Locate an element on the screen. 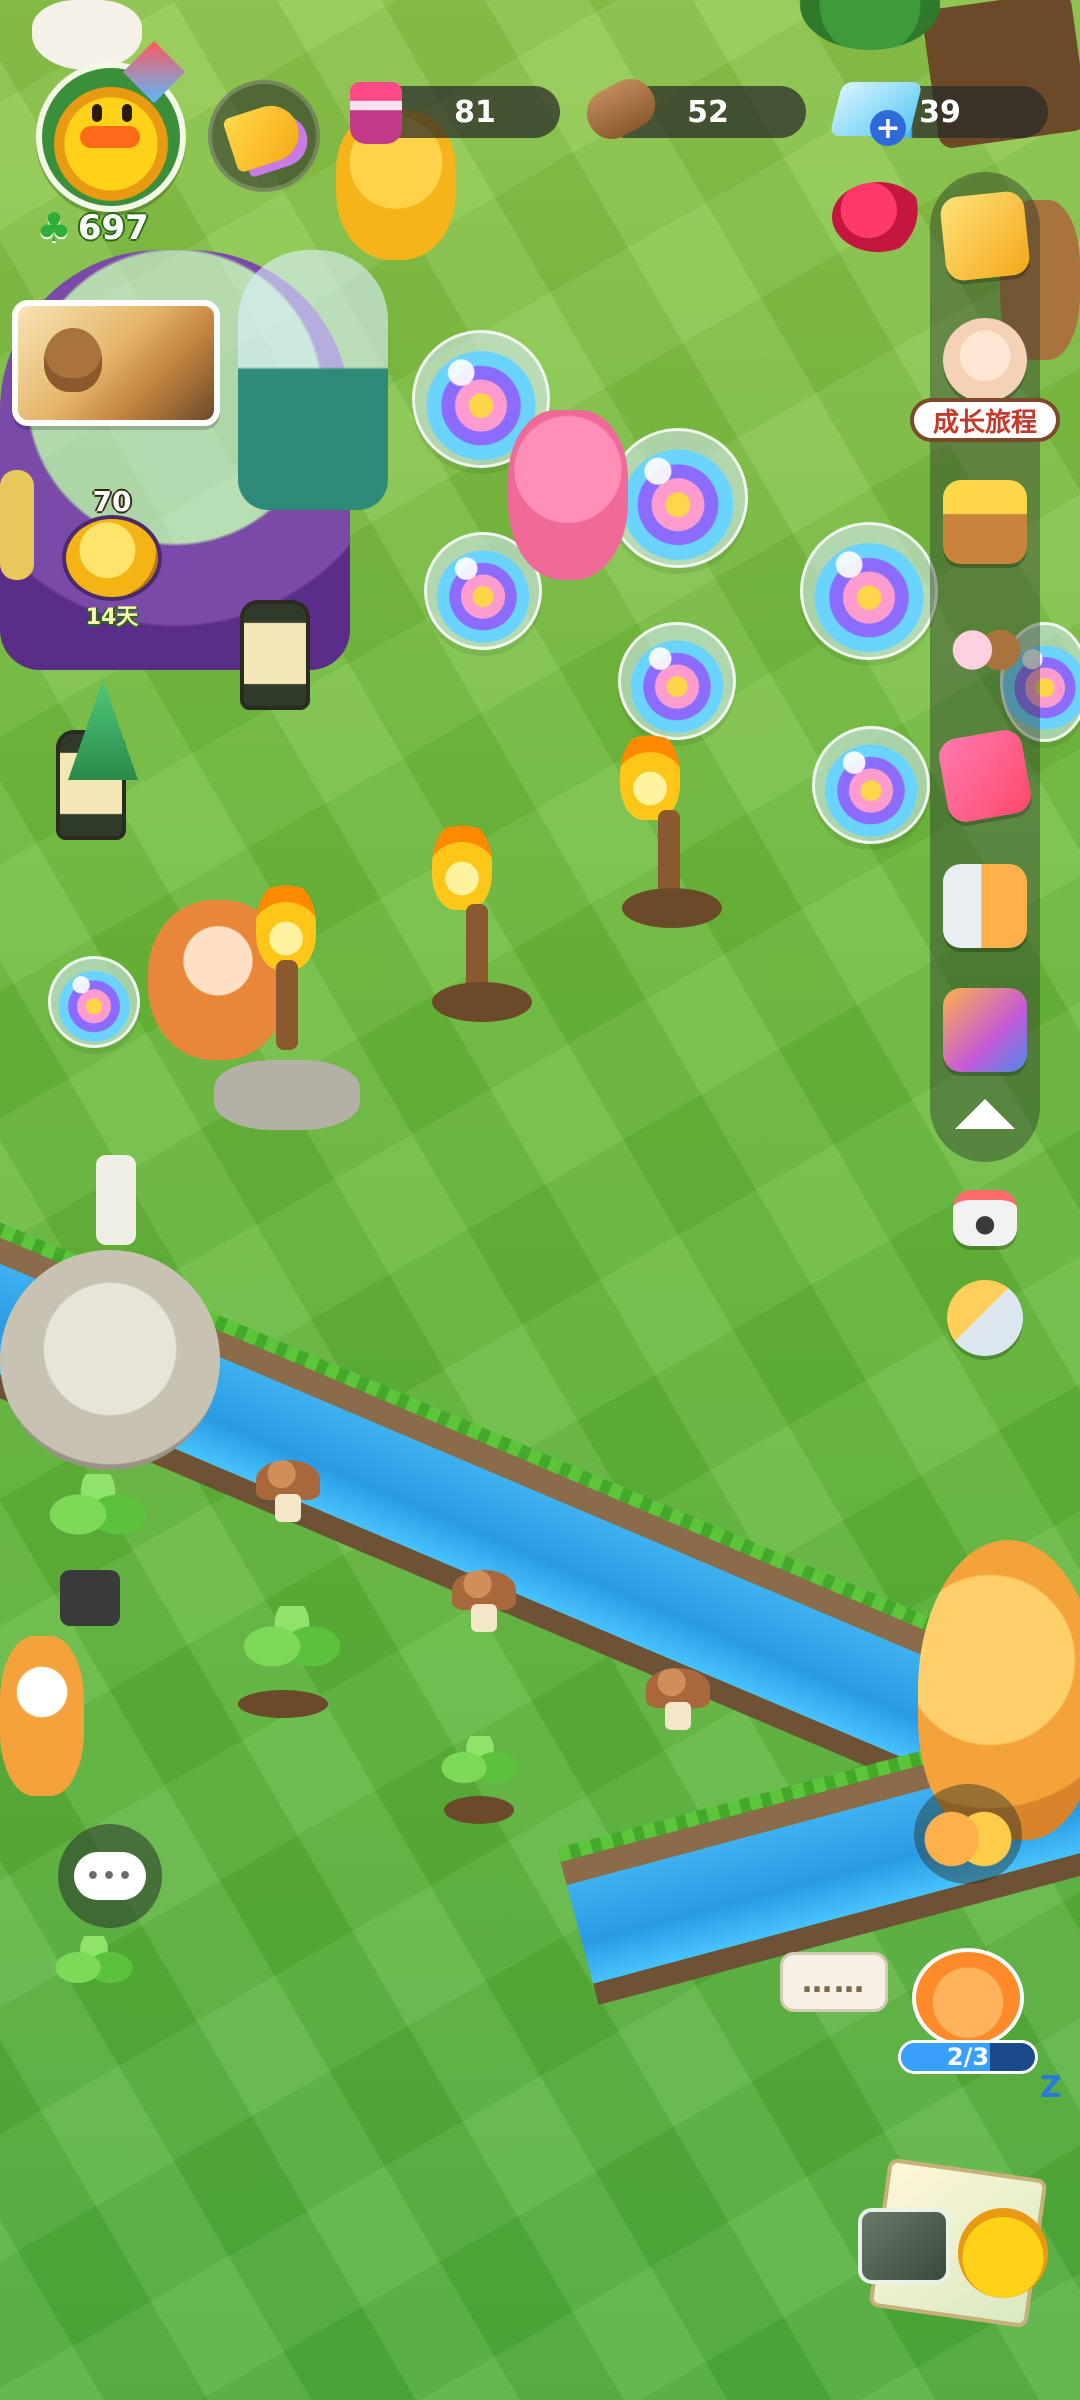 This screenshot has width=1080, height=2400. bush-decoration is located at coordinates (870, 25).